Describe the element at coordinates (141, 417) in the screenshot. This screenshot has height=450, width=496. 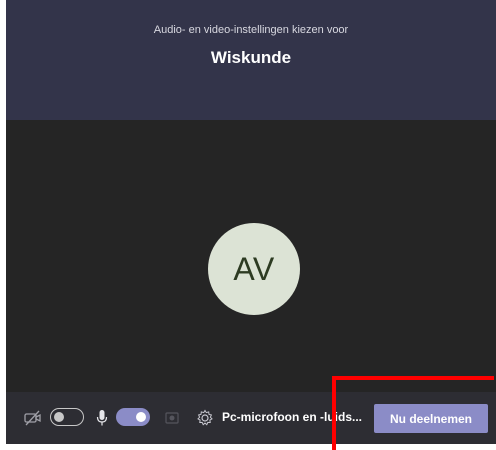
I see `microphone-toggle-knob` at that location.